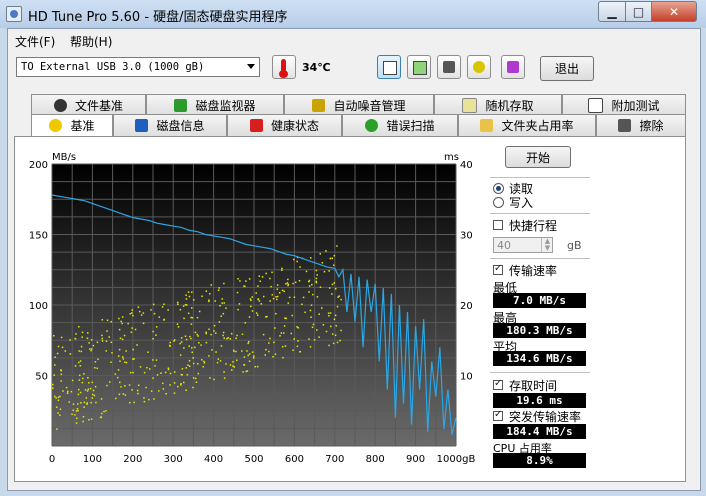 The image size is (706, 496). What do you see at coordinates (539, 330) in the screenshot?
I see `max-value: 180.3 MB/s` at bounding box center [539, 330].